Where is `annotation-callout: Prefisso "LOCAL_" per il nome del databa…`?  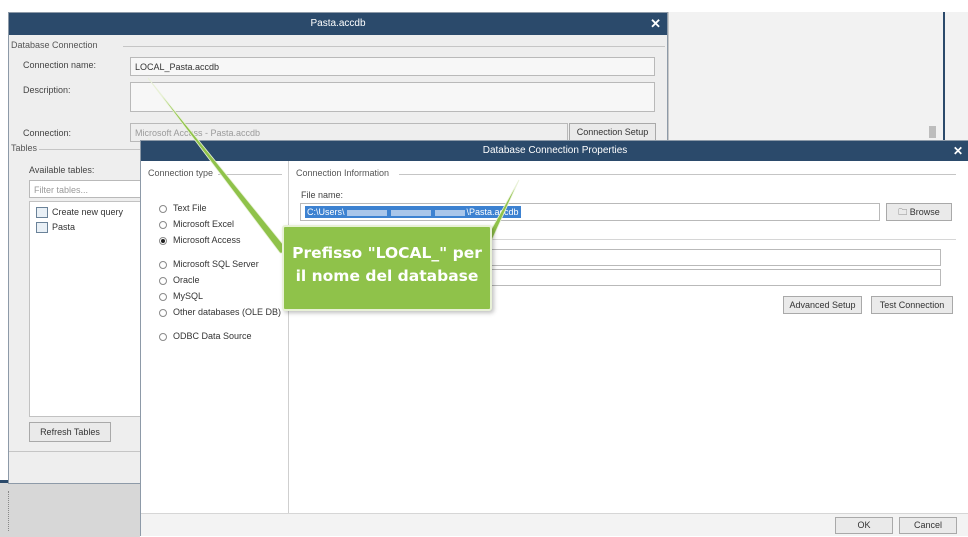
annotation-callout: Prefisso "LOCAL_" per il nome del databa… is located at coordinates (387, 268).